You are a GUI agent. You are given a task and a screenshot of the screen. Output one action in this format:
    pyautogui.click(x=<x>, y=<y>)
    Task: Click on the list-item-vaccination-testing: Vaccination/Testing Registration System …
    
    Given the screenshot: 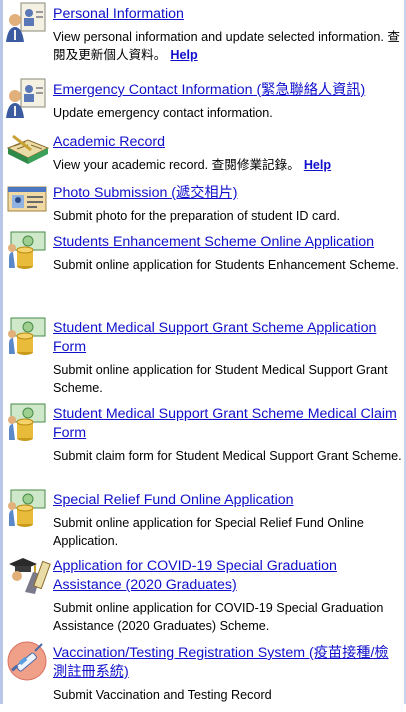 What is the action you would take?
    pyautogui.click(x=203, y=674)
    